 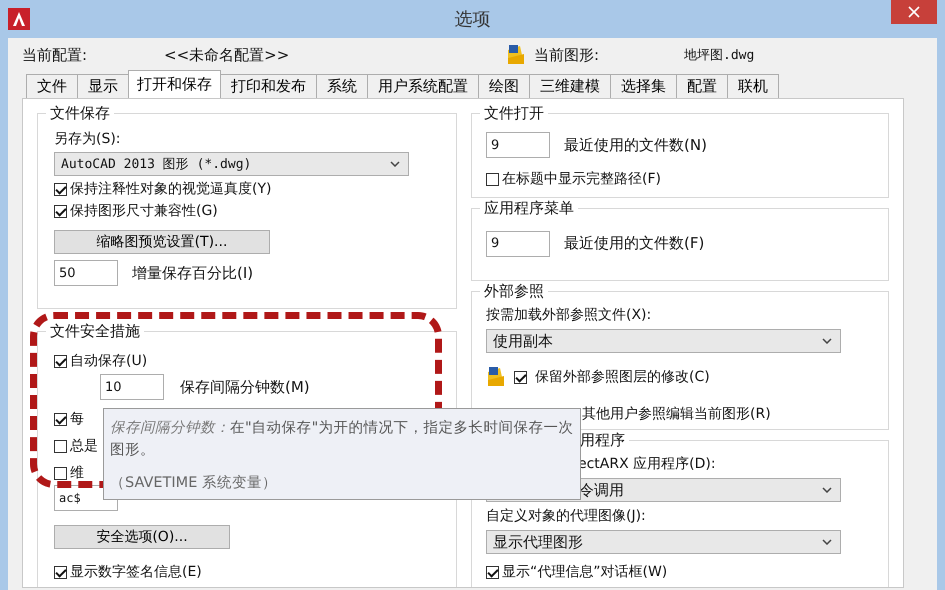 What do you see at coordinates (171, 189) in the screenshot?
I see `checkbox-label: 保持注释性对象的视觉逼真度(Y)` at bounding box center [171, 189].